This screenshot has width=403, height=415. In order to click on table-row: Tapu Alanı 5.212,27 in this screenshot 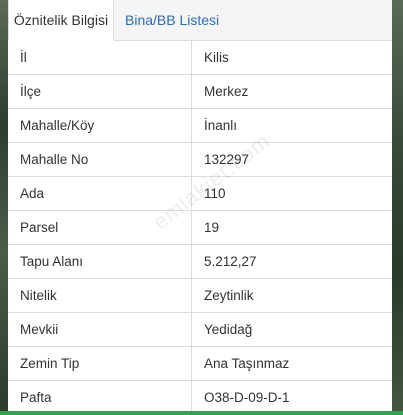, I will do `click(200, 262)`.